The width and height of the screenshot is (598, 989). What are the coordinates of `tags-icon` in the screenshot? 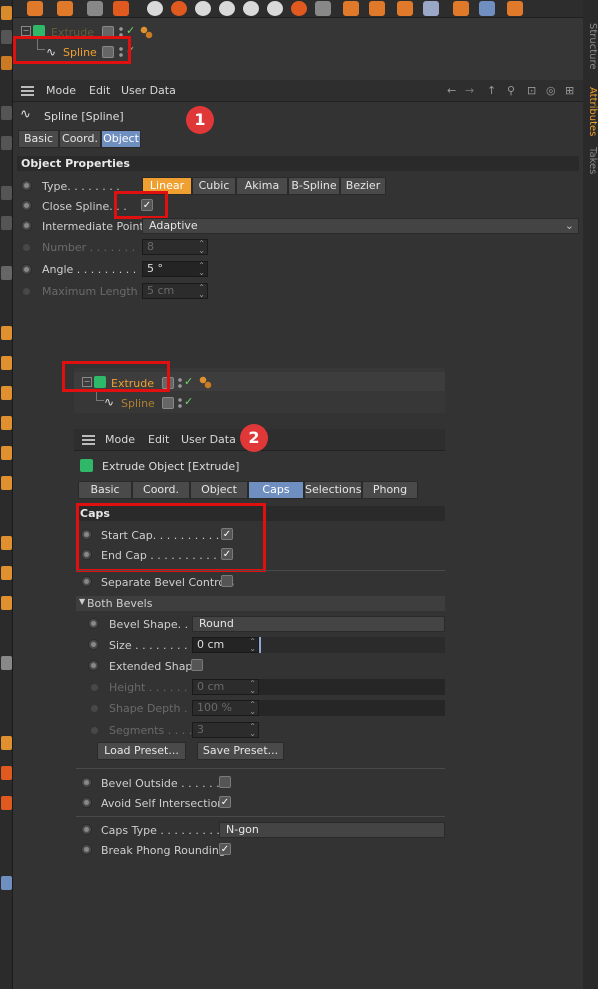 It's located at (146, 32).